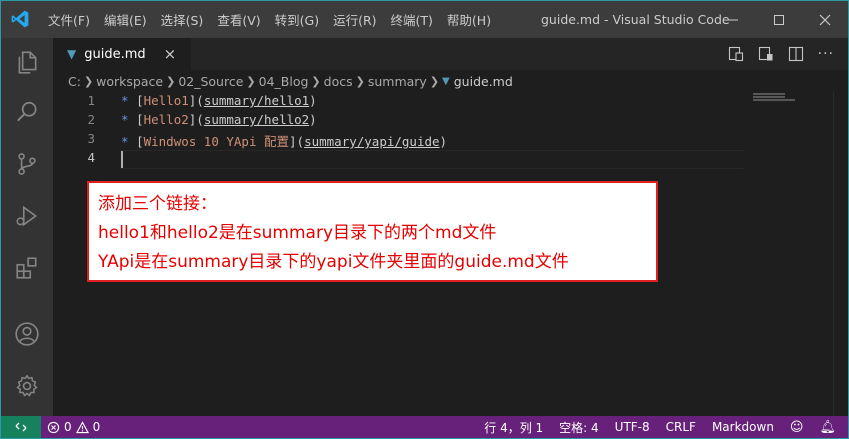 The height and width of the screenshot is (439, 849). I want to click on close-window-button, so click(825, 19).